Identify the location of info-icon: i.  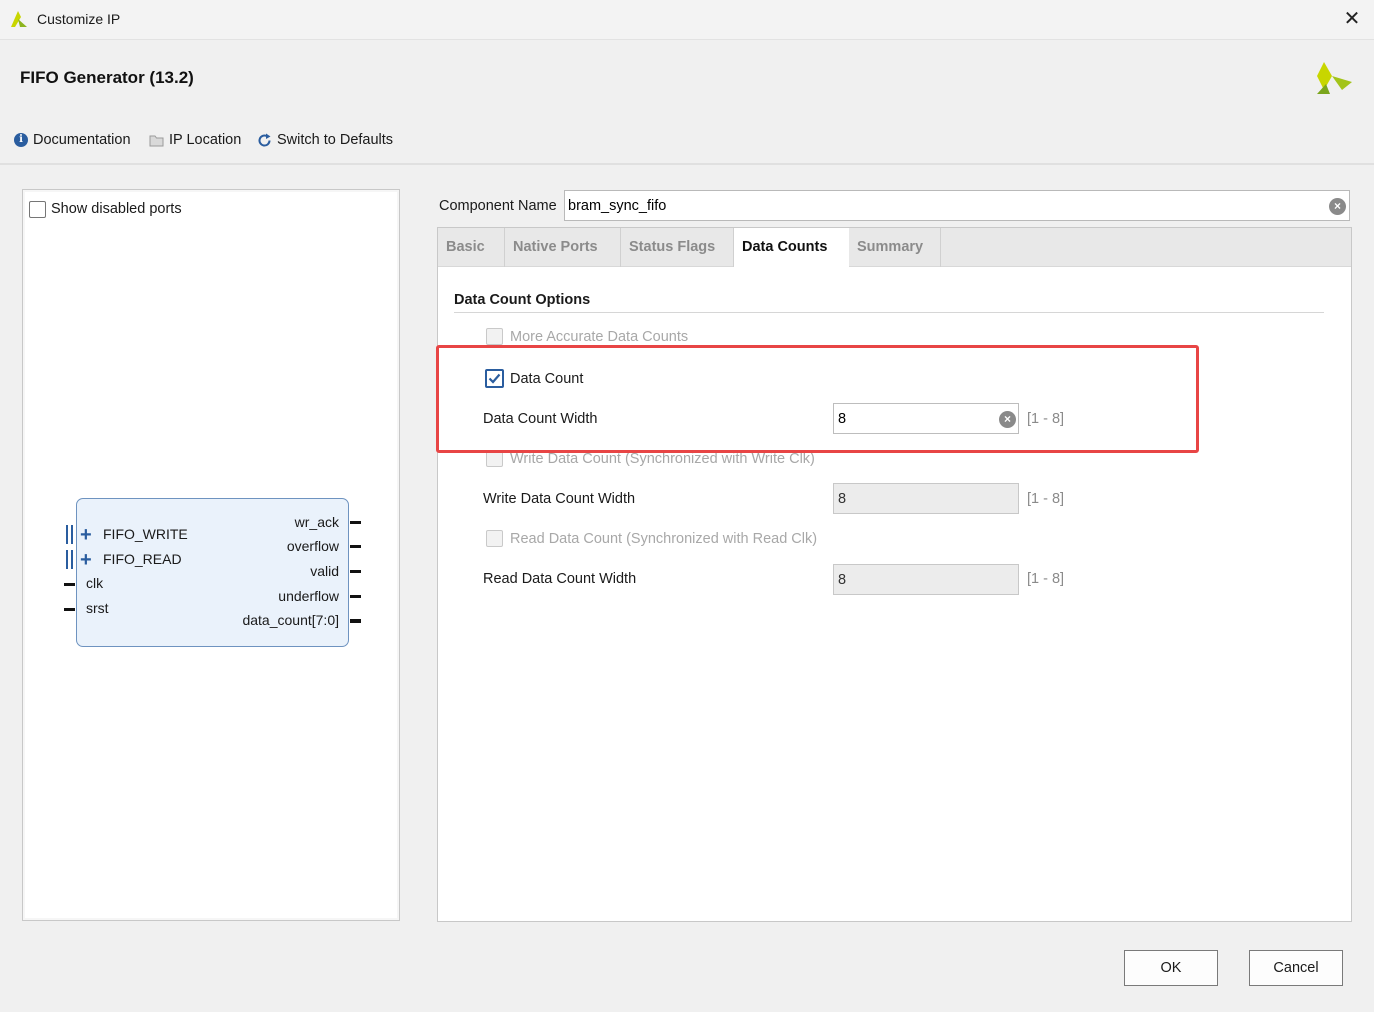
(21, 140).